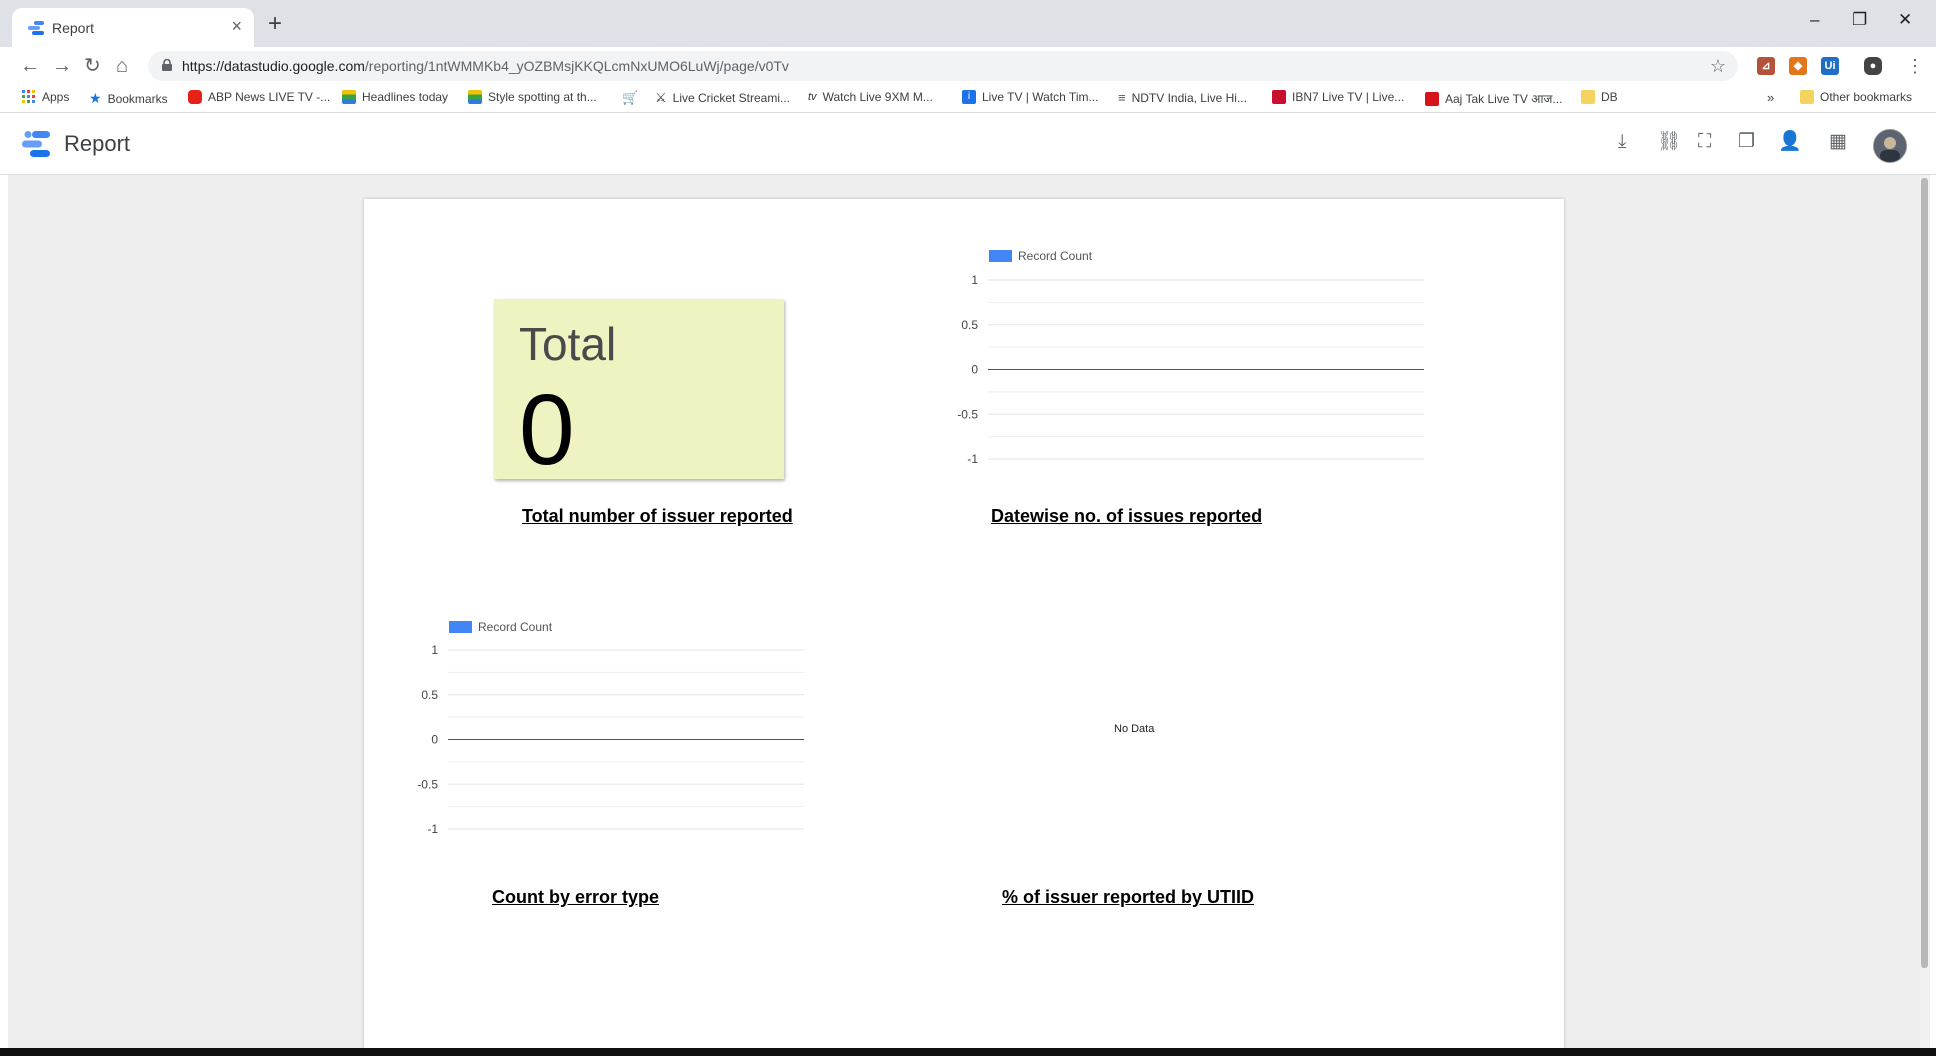  What do you see at coordinates (1915, 66) in the screenshot?
I see `chrome-menu-icon: ⋮` at bounding box center [1915, 66].